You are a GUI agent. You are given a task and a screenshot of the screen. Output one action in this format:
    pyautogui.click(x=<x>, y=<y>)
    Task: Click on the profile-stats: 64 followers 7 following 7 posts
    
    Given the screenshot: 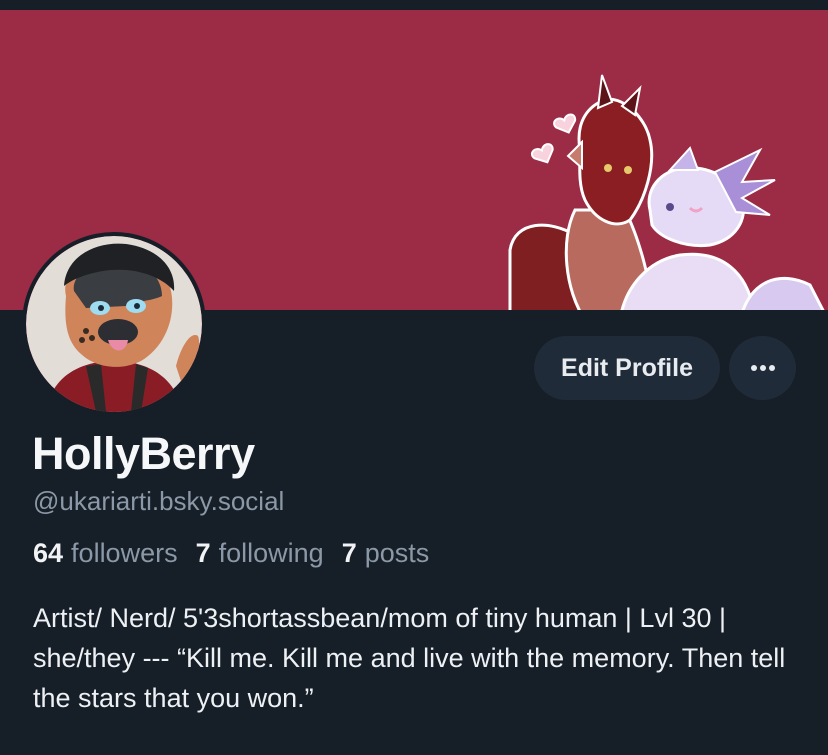 What is the action you would take?
    pyautogui.click(x=231, y=553)
    